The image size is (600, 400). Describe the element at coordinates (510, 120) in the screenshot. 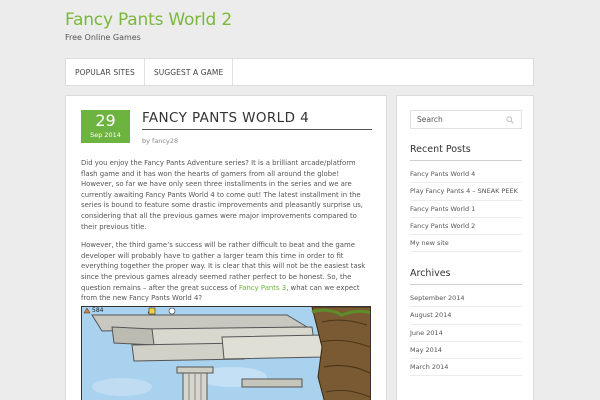

I see `search-icon` at that location.